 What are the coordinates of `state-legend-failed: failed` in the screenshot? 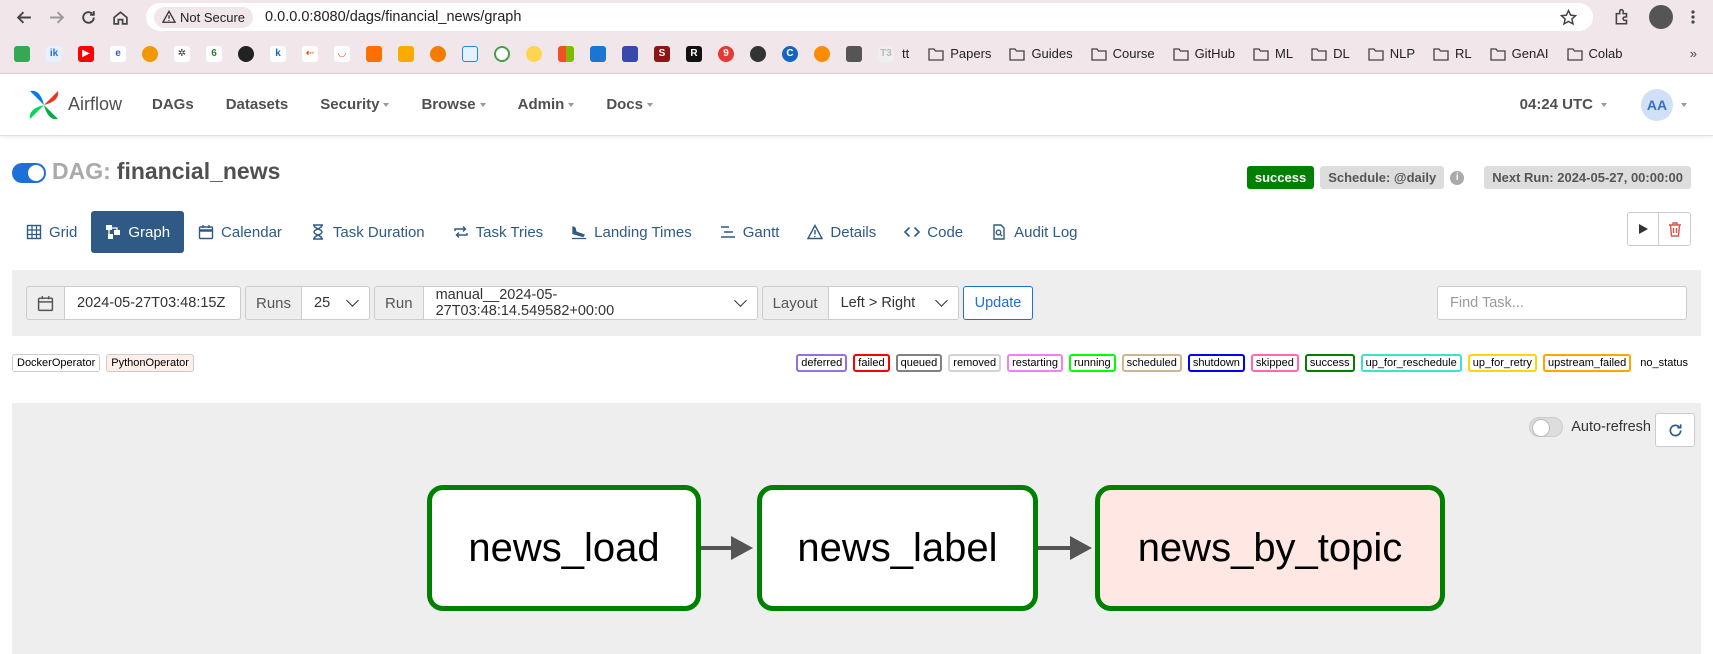 It's located at (871, 363).